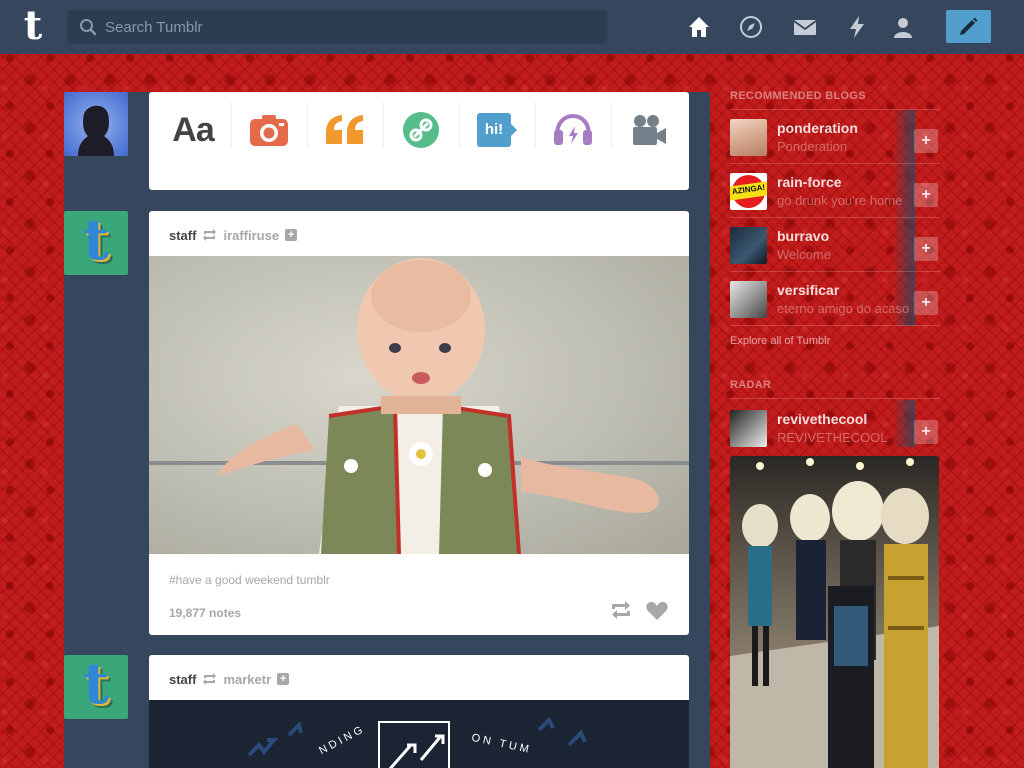  What do you see at coordinates (748, 191) in the screenshot?
I see `blog-avatar: AZINGA!` at bounding box center [748, 191].